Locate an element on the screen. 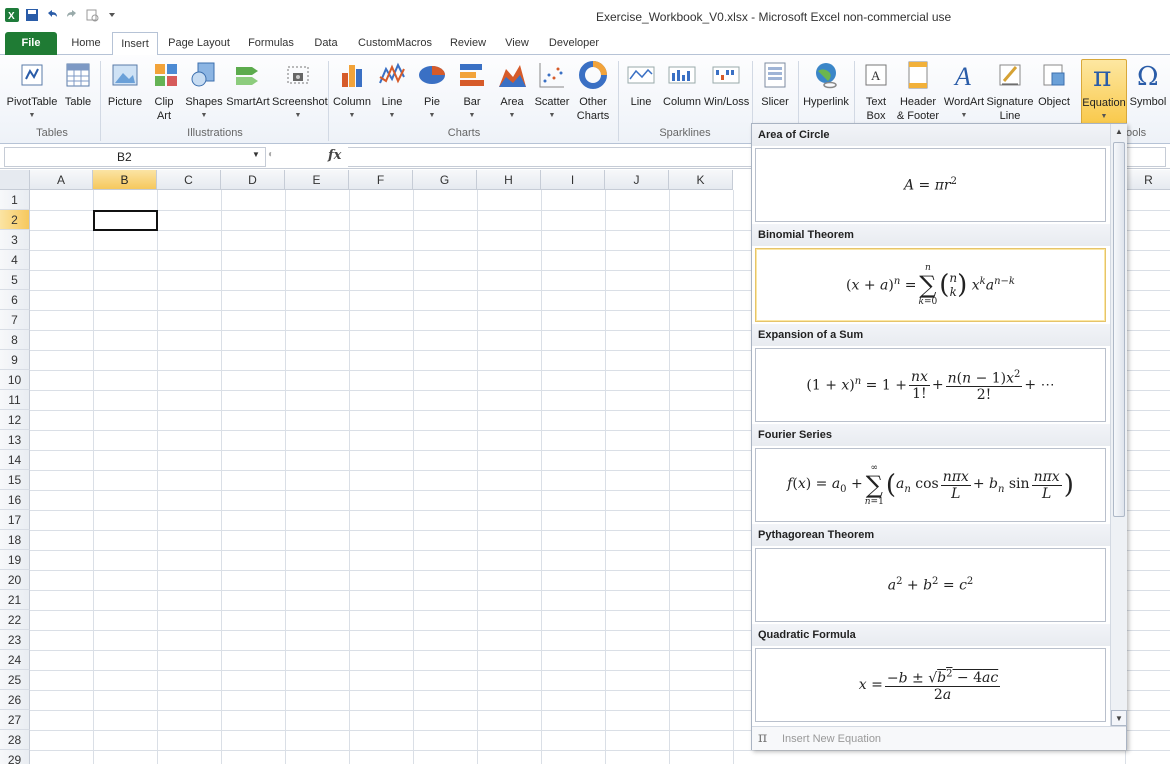 Image resolution: width=1170 pixels, height=764 pixels. print-preview-icon is located at coordinates (92, 15).